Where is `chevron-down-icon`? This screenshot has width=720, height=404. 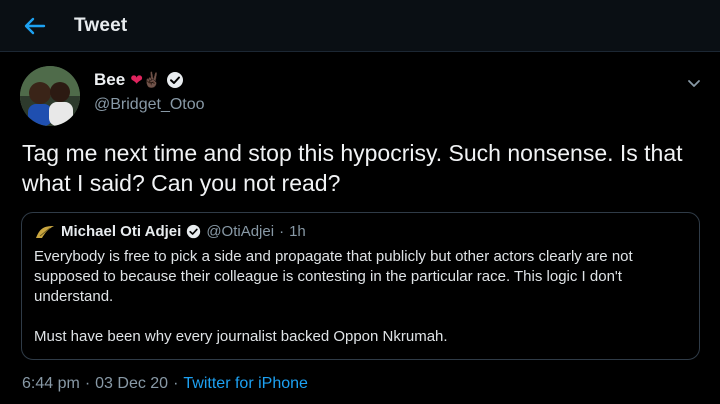
chevron-down-icon is located at coordinates (694, 83).